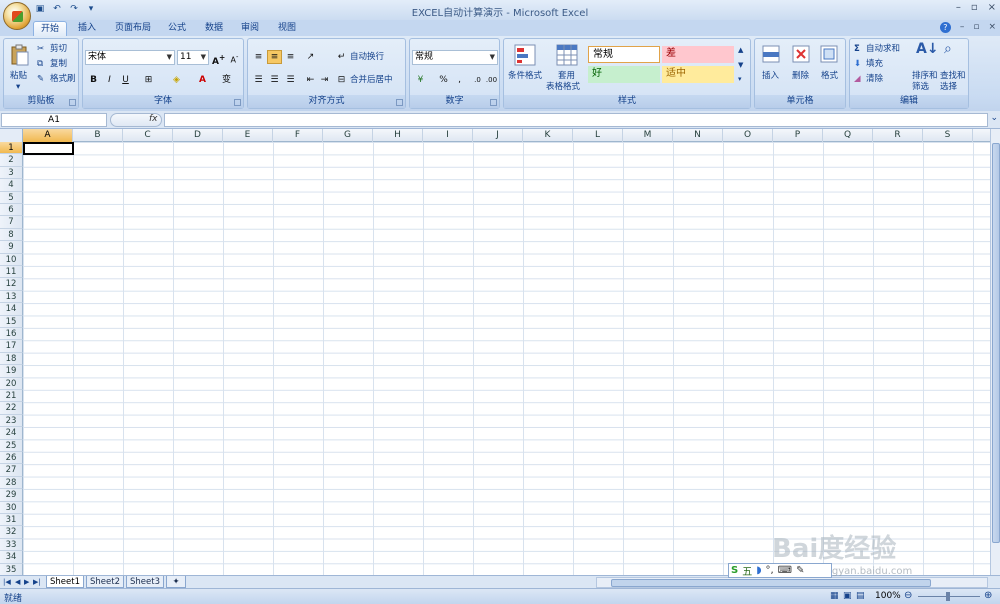  What do you see at coordinates (11, 346) in the screenshot?
I see `row-header-17: 17` at bounding box center [11, 346].